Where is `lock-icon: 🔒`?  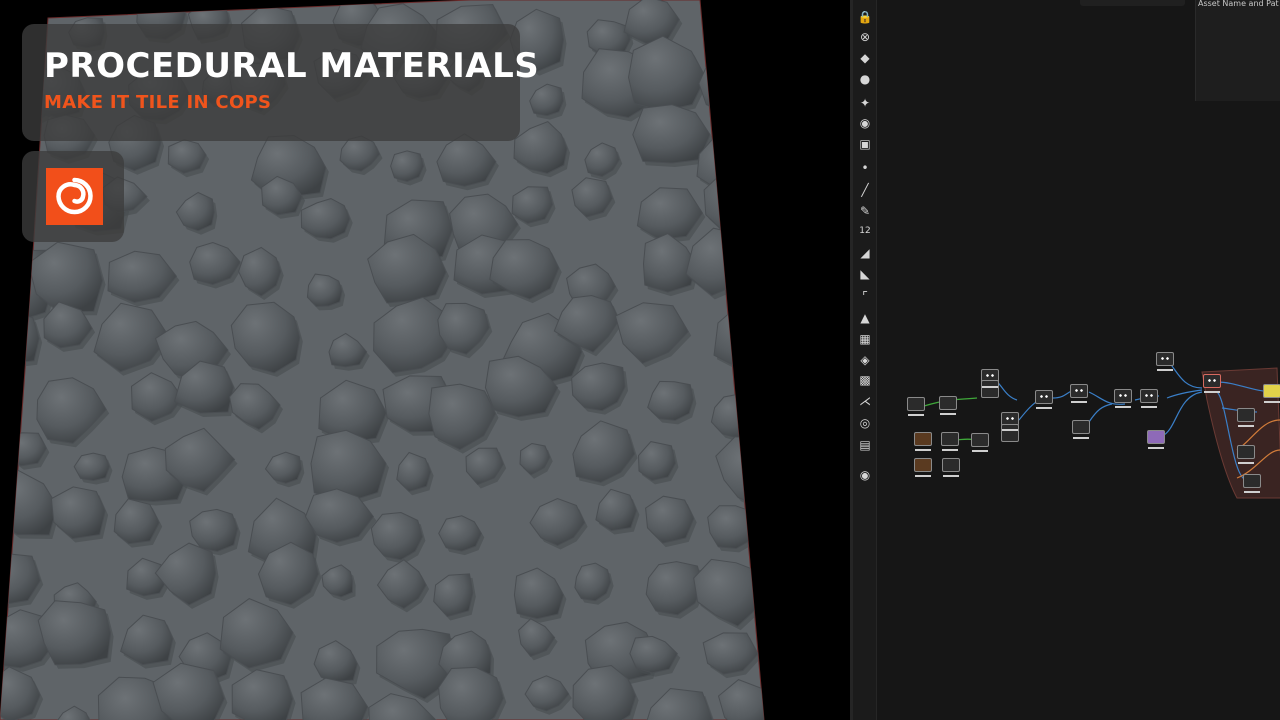 lock-icon: 🔒 is located at coordinates (865, 17).